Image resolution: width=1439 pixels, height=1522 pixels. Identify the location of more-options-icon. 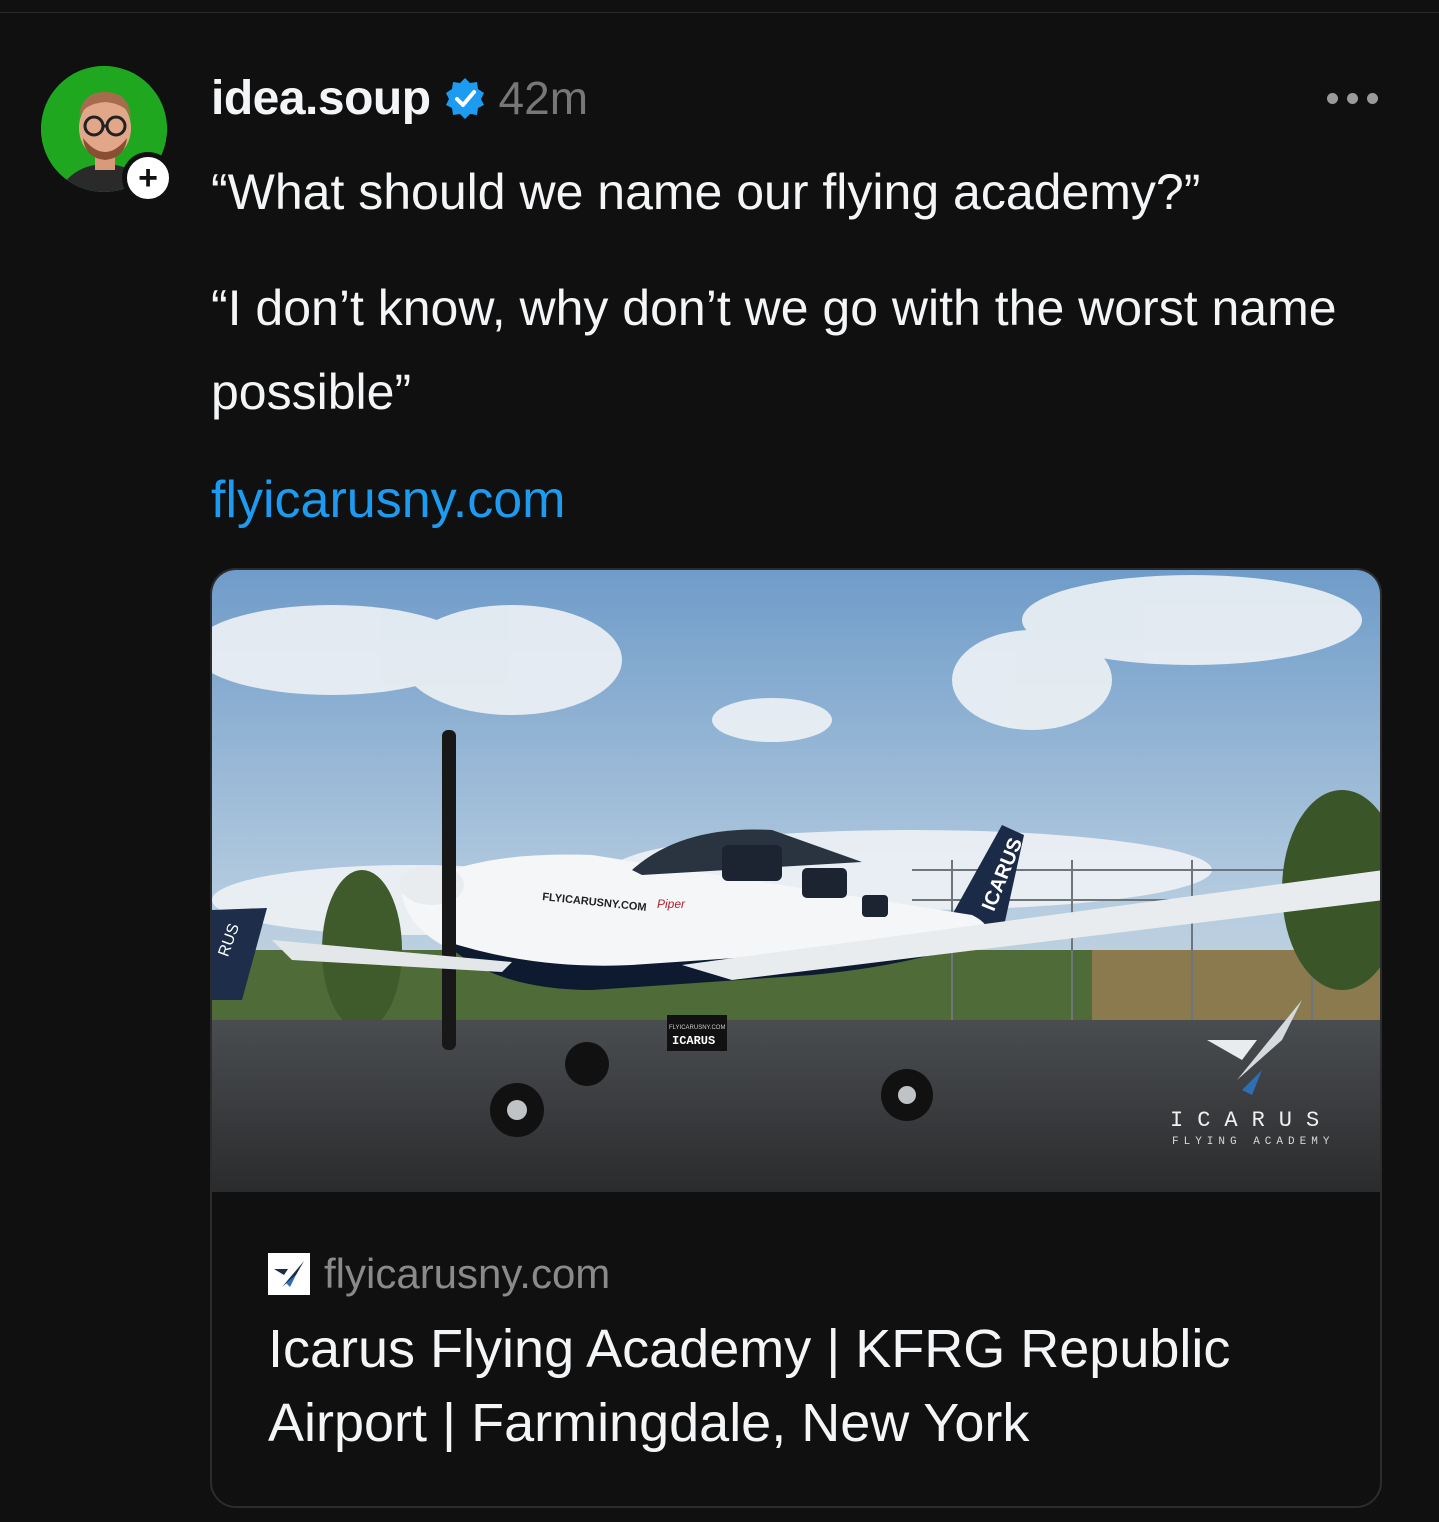
(1352, 98).